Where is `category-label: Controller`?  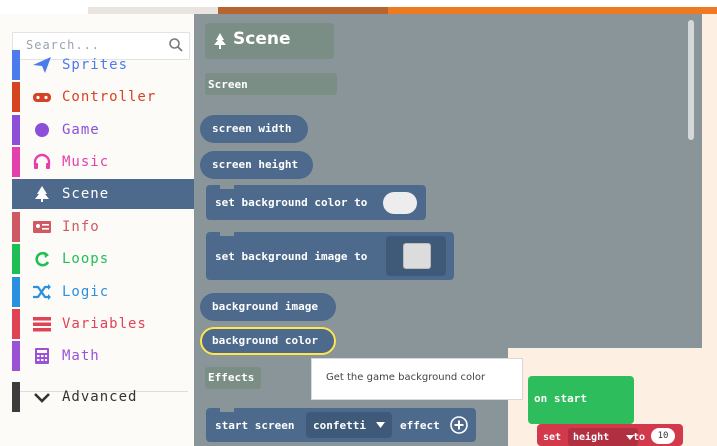 category-label: Controller is located at coordinates (109, 97).